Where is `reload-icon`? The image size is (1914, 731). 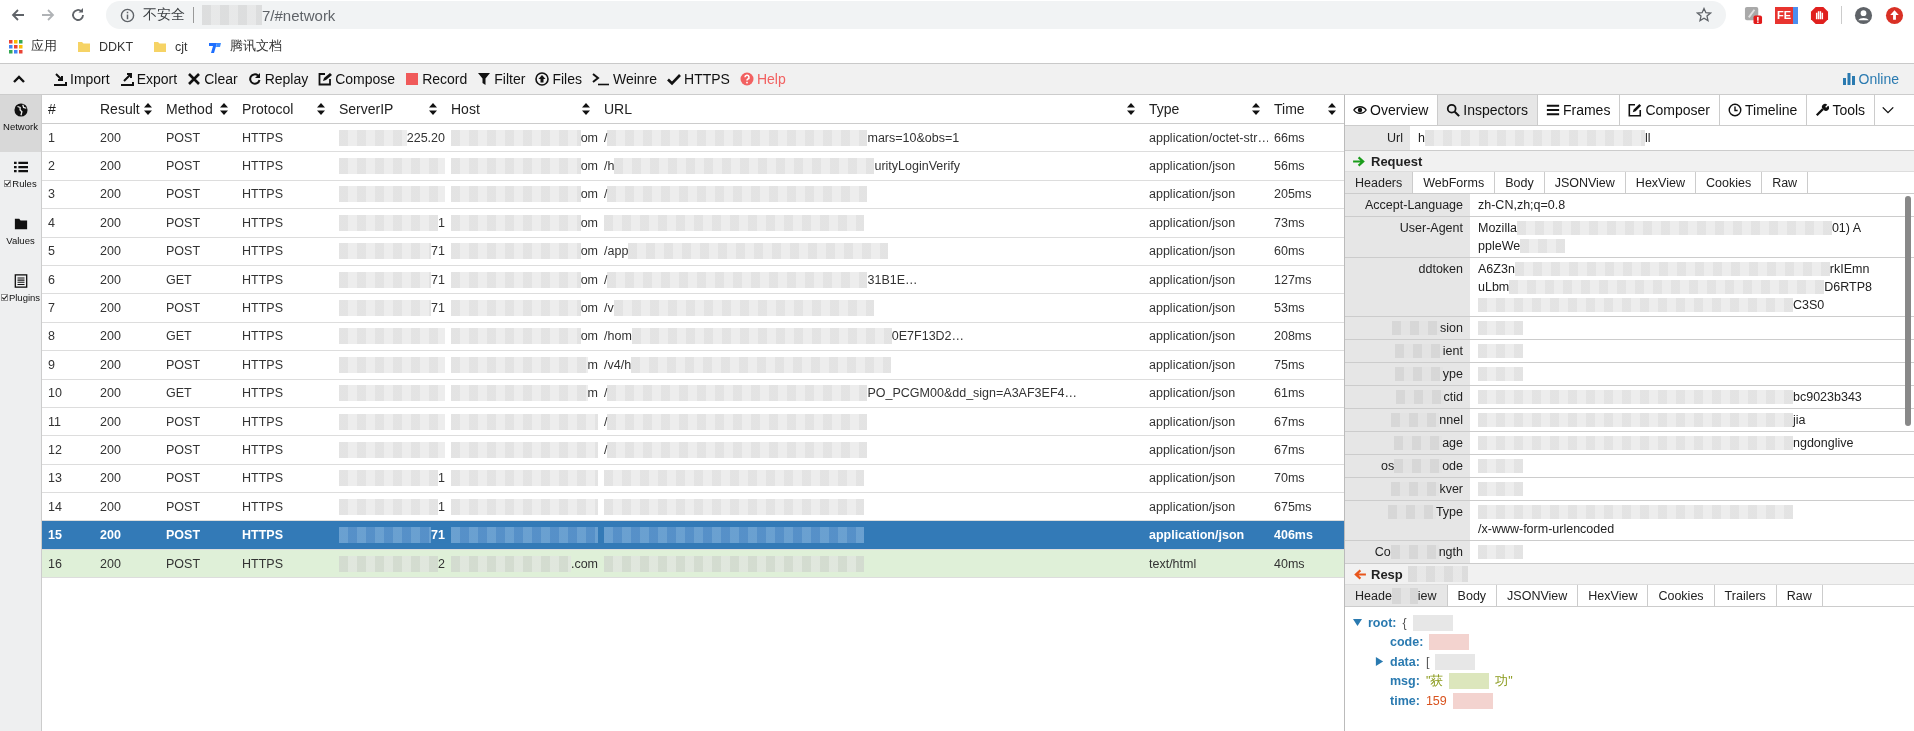
reload-icon is located at coordinates (78, 15).